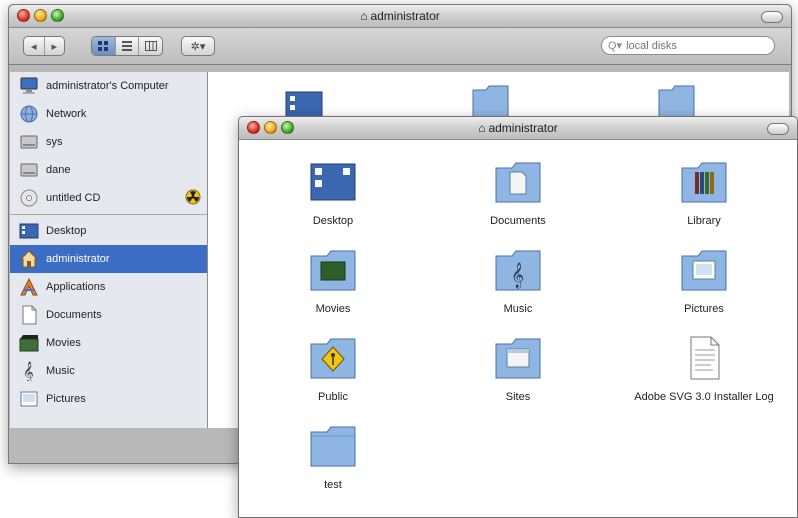 Image resolution: width=798 pixels, height=518 pixels. I want to click on sidebar-divider, so click(108, 214).